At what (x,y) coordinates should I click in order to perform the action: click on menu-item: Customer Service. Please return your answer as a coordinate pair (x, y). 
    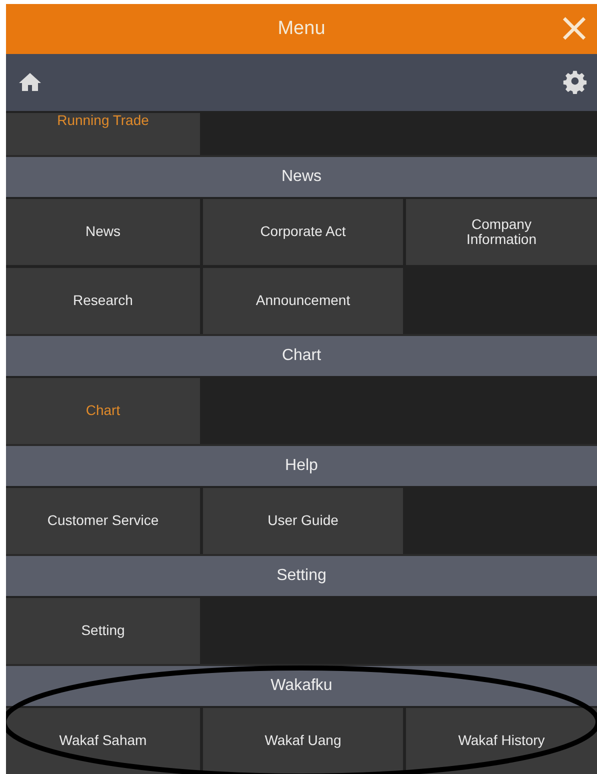
    Looking at the image, I should click on (103, 521).